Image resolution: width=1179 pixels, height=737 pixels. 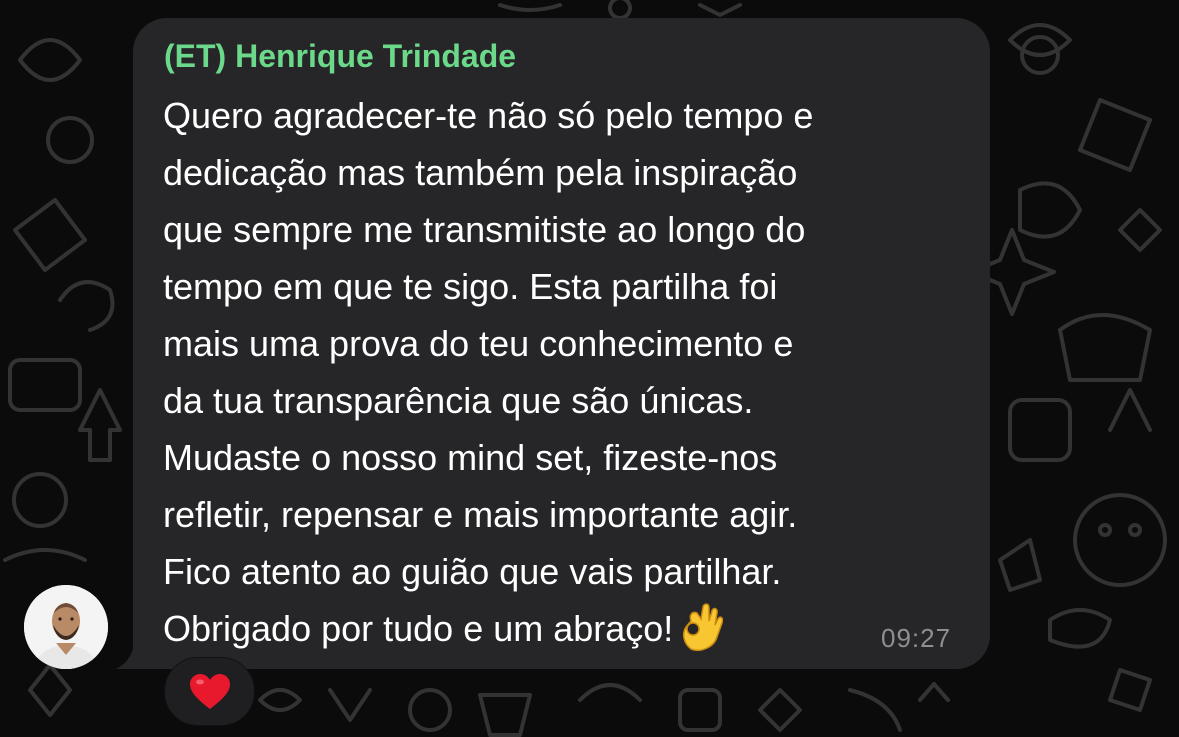 I want to click on heart-emoji, so click(x=209, y=691).